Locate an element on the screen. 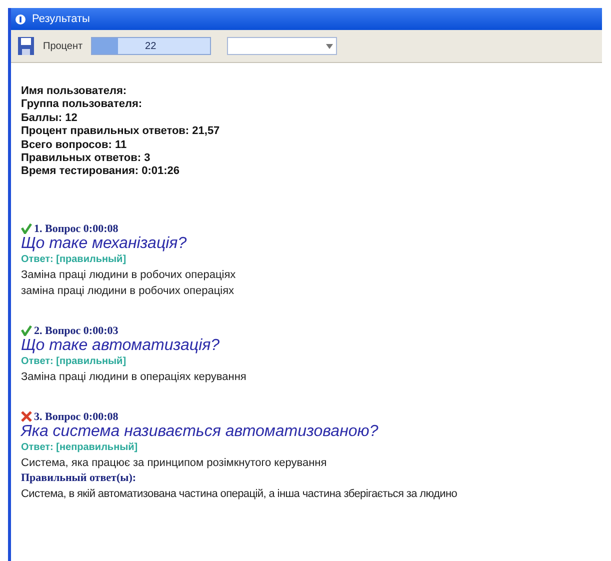 This screenshot has width=611, height=561. question-text: Що таке автоматизація? is located at coordinates (121, 345).